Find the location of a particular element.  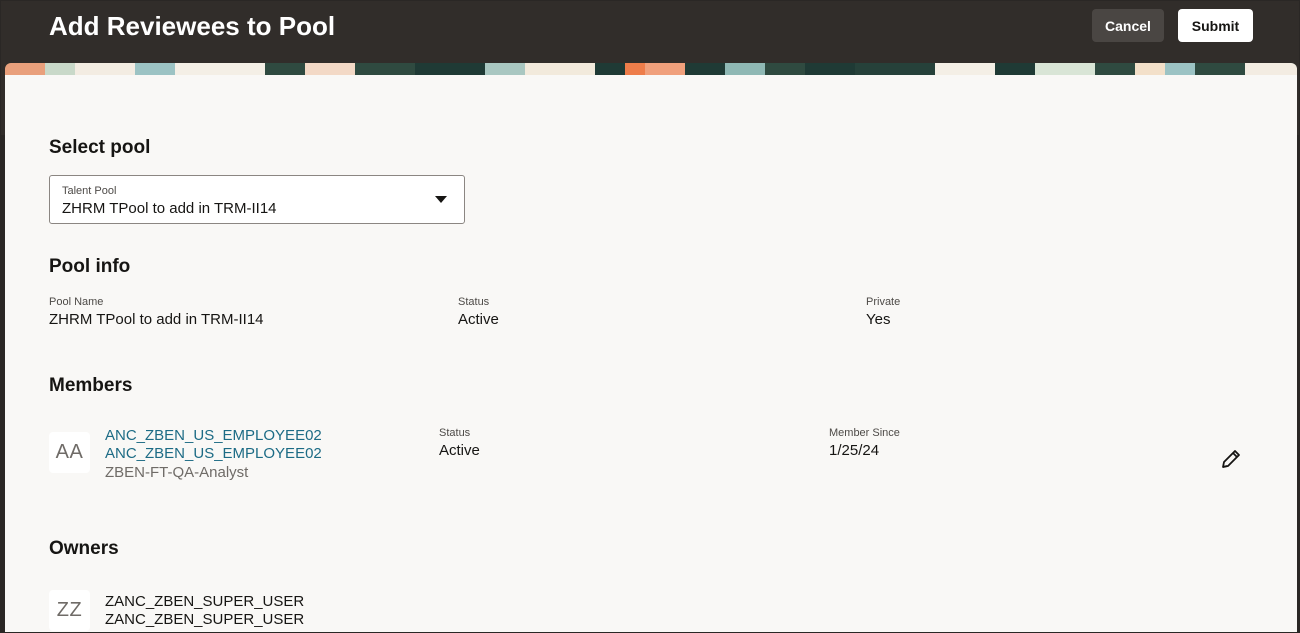

select-pool-heading: Select pool is located at coordinates (100, 147).